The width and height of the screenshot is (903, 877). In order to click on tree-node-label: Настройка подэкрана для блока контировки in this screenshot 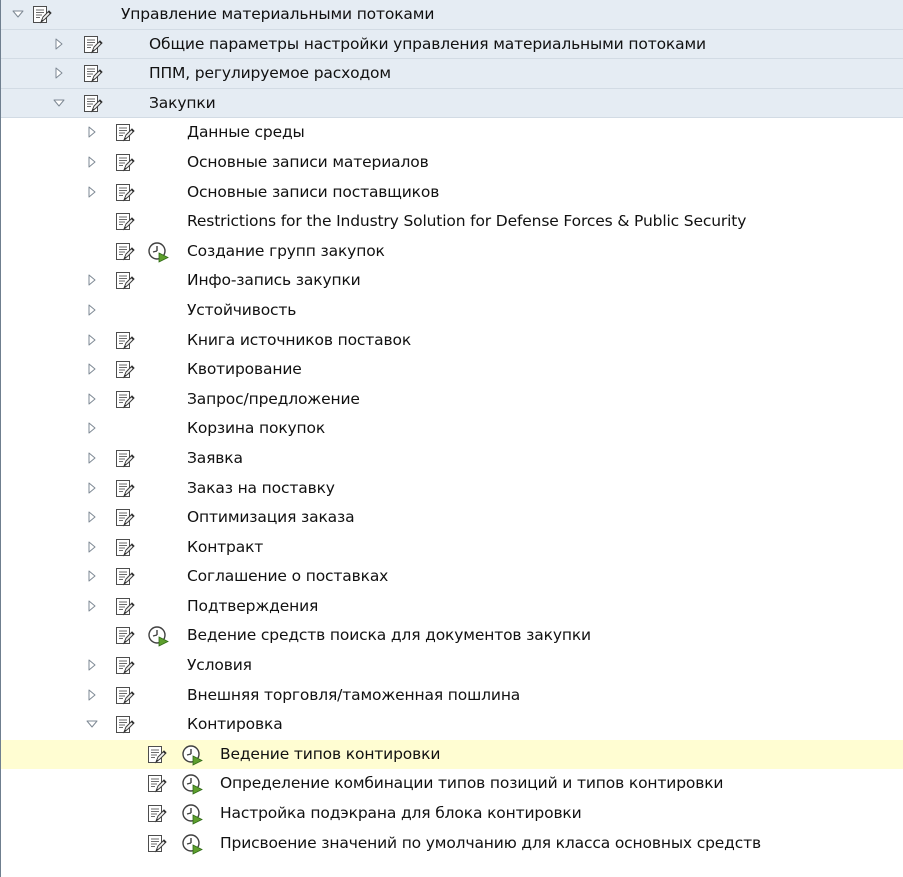, I will do `click(401, 814)`.